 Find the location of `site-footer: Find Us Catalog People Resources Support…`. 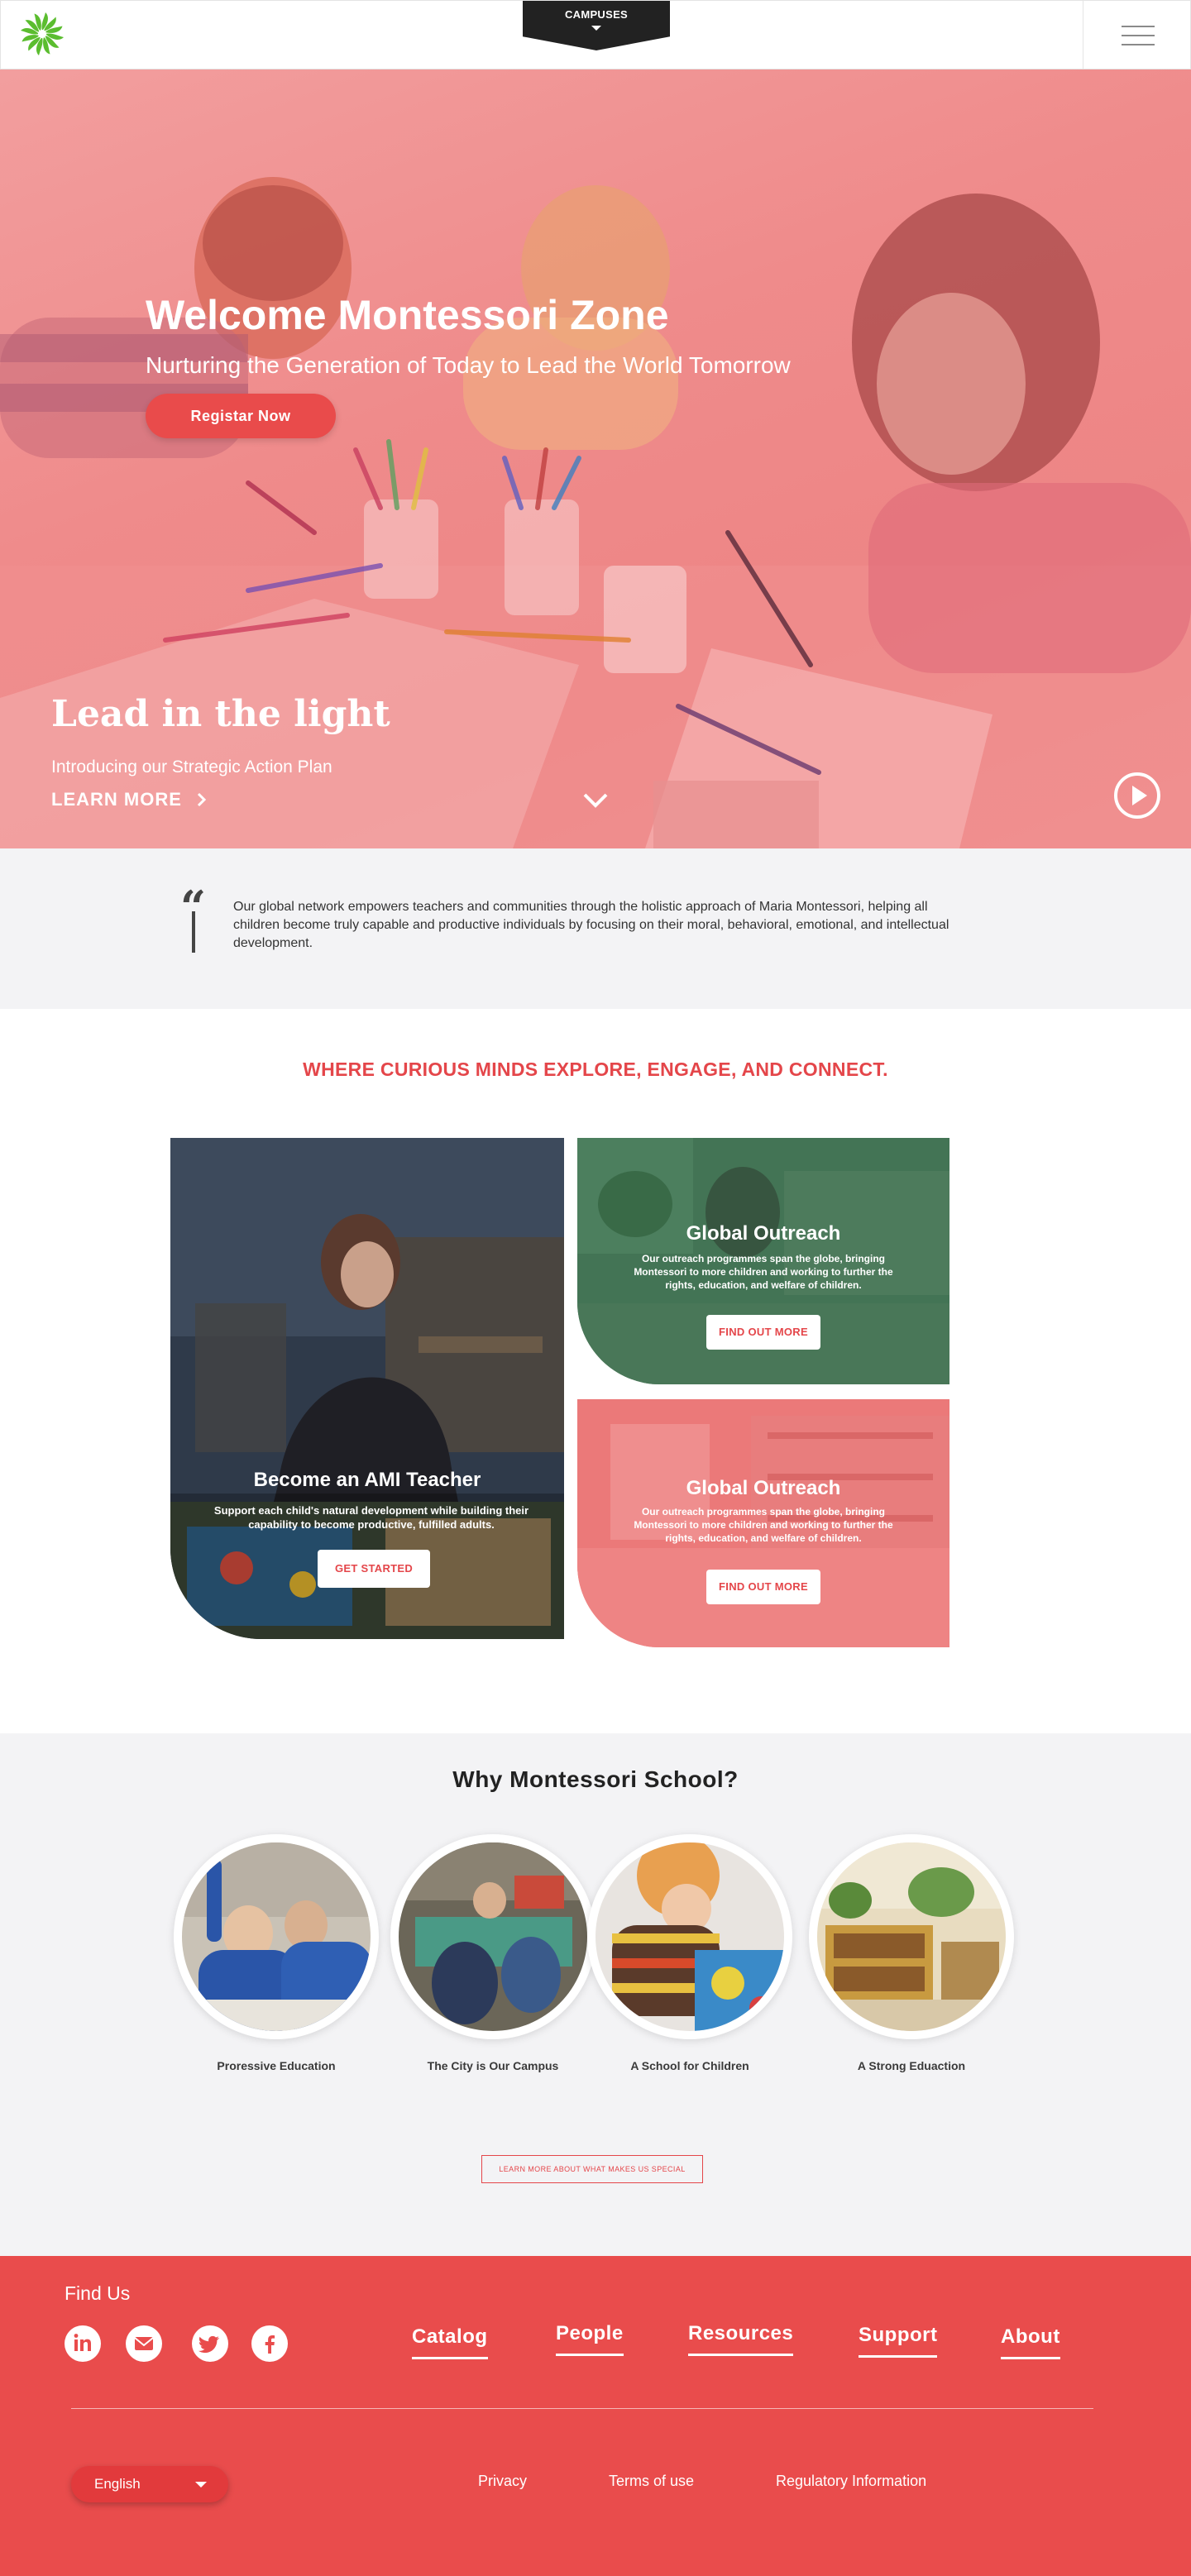

site-footer: Find Us Catalog People Resources Support… is located at coordinates (595, 2416).